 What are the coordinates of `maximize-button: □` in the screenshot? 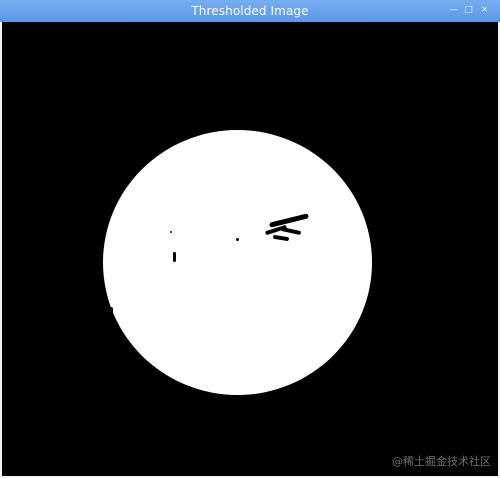 It's located at (468, 10).